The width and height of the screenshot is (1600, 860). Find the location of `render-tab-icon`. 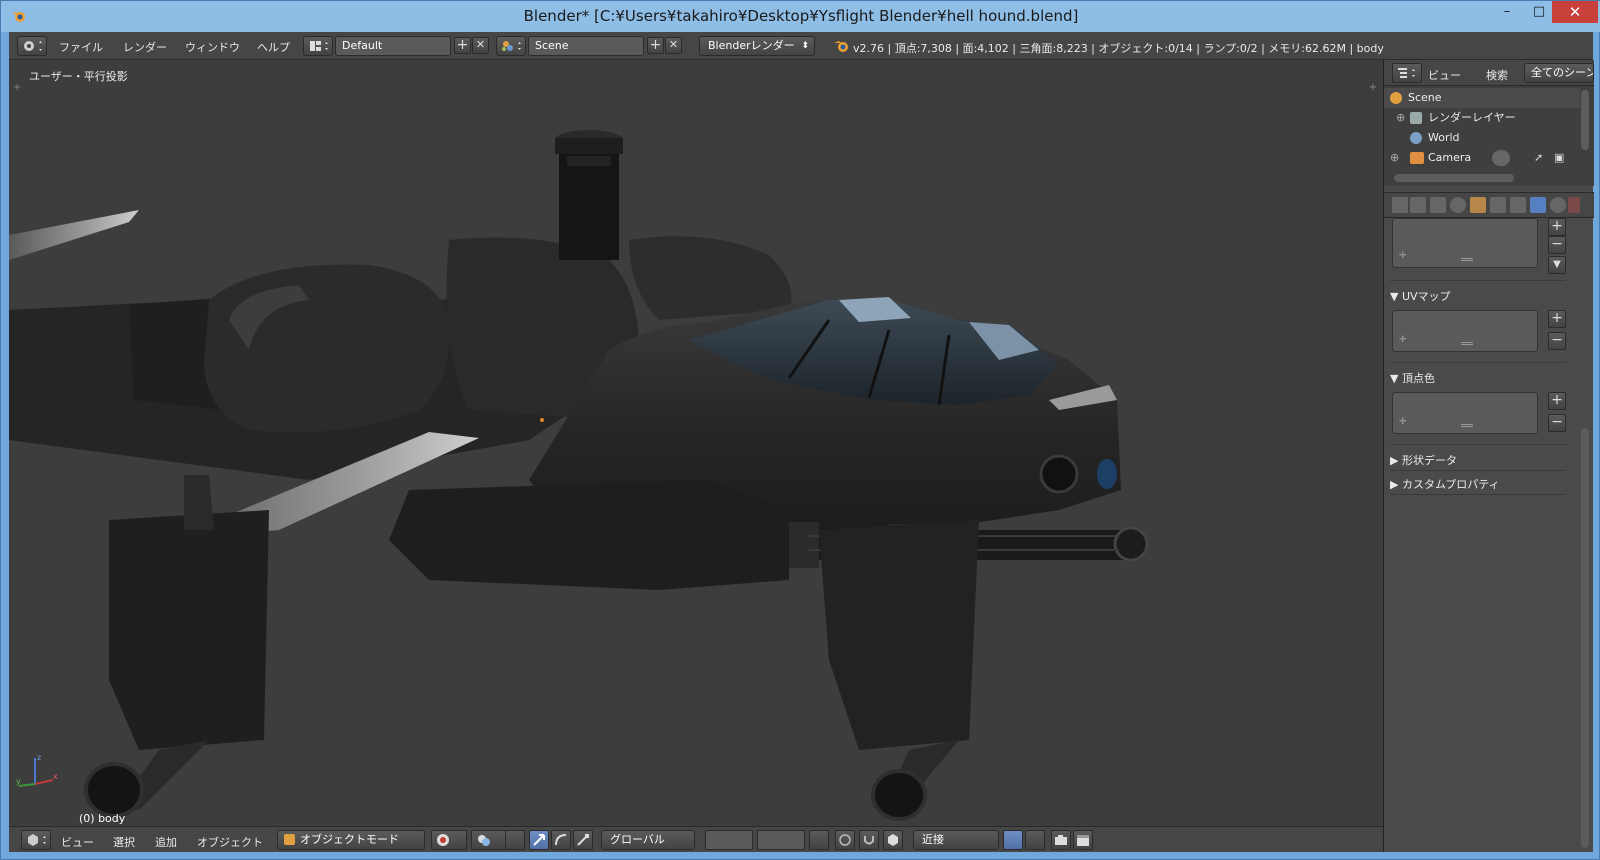

render-tab-icon is located at coordinates (1400, 205).